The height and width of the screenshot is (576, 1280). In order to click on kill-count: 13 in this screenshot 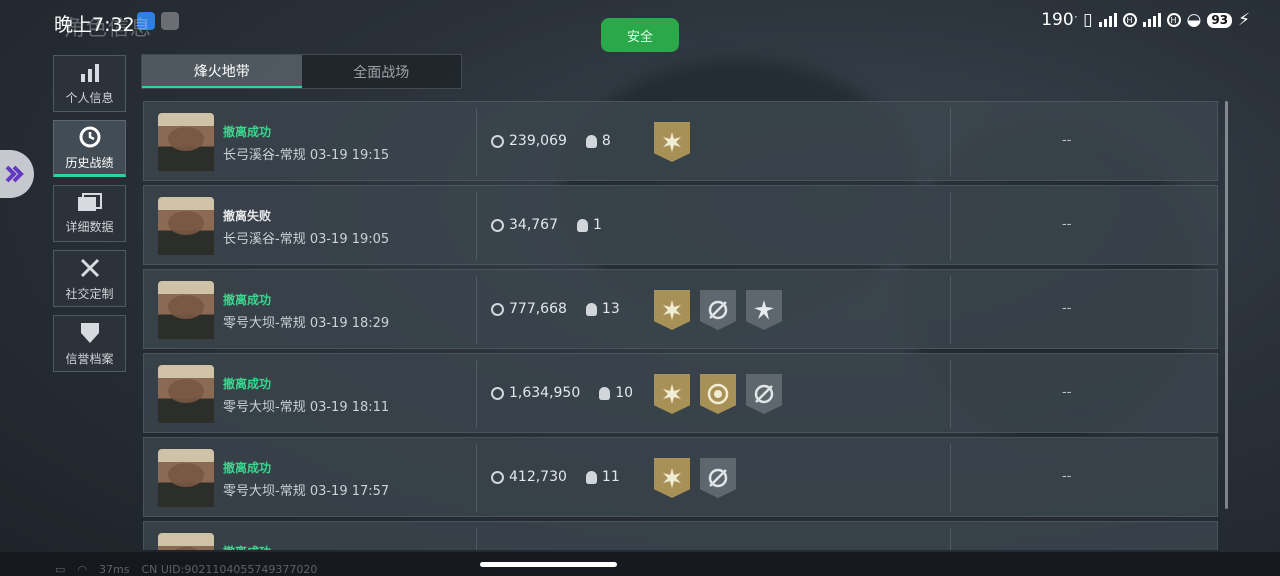, I will do `click(602, 309)`.